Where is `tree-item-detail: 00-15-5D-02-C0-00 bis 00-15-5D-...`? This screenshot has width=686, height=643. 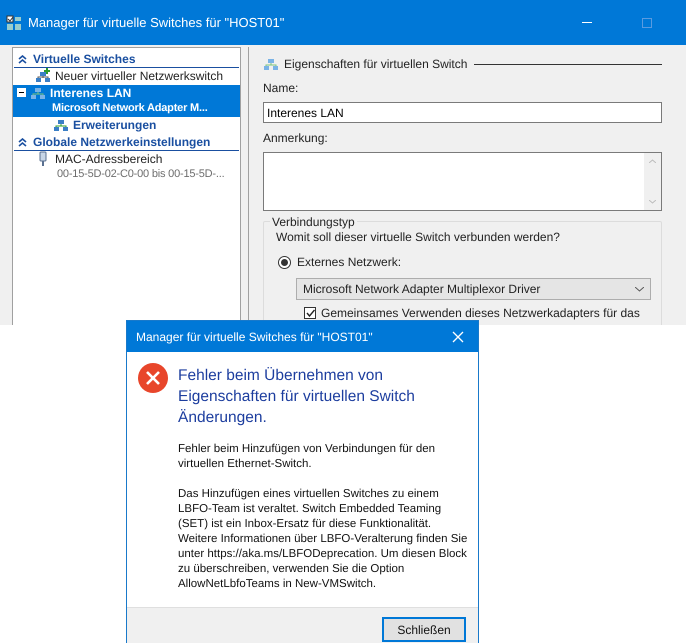 tree-item-detail: 00-15-5D-02-C0-00 bis 00-15-5D-... is located at coordinates (140, 174).